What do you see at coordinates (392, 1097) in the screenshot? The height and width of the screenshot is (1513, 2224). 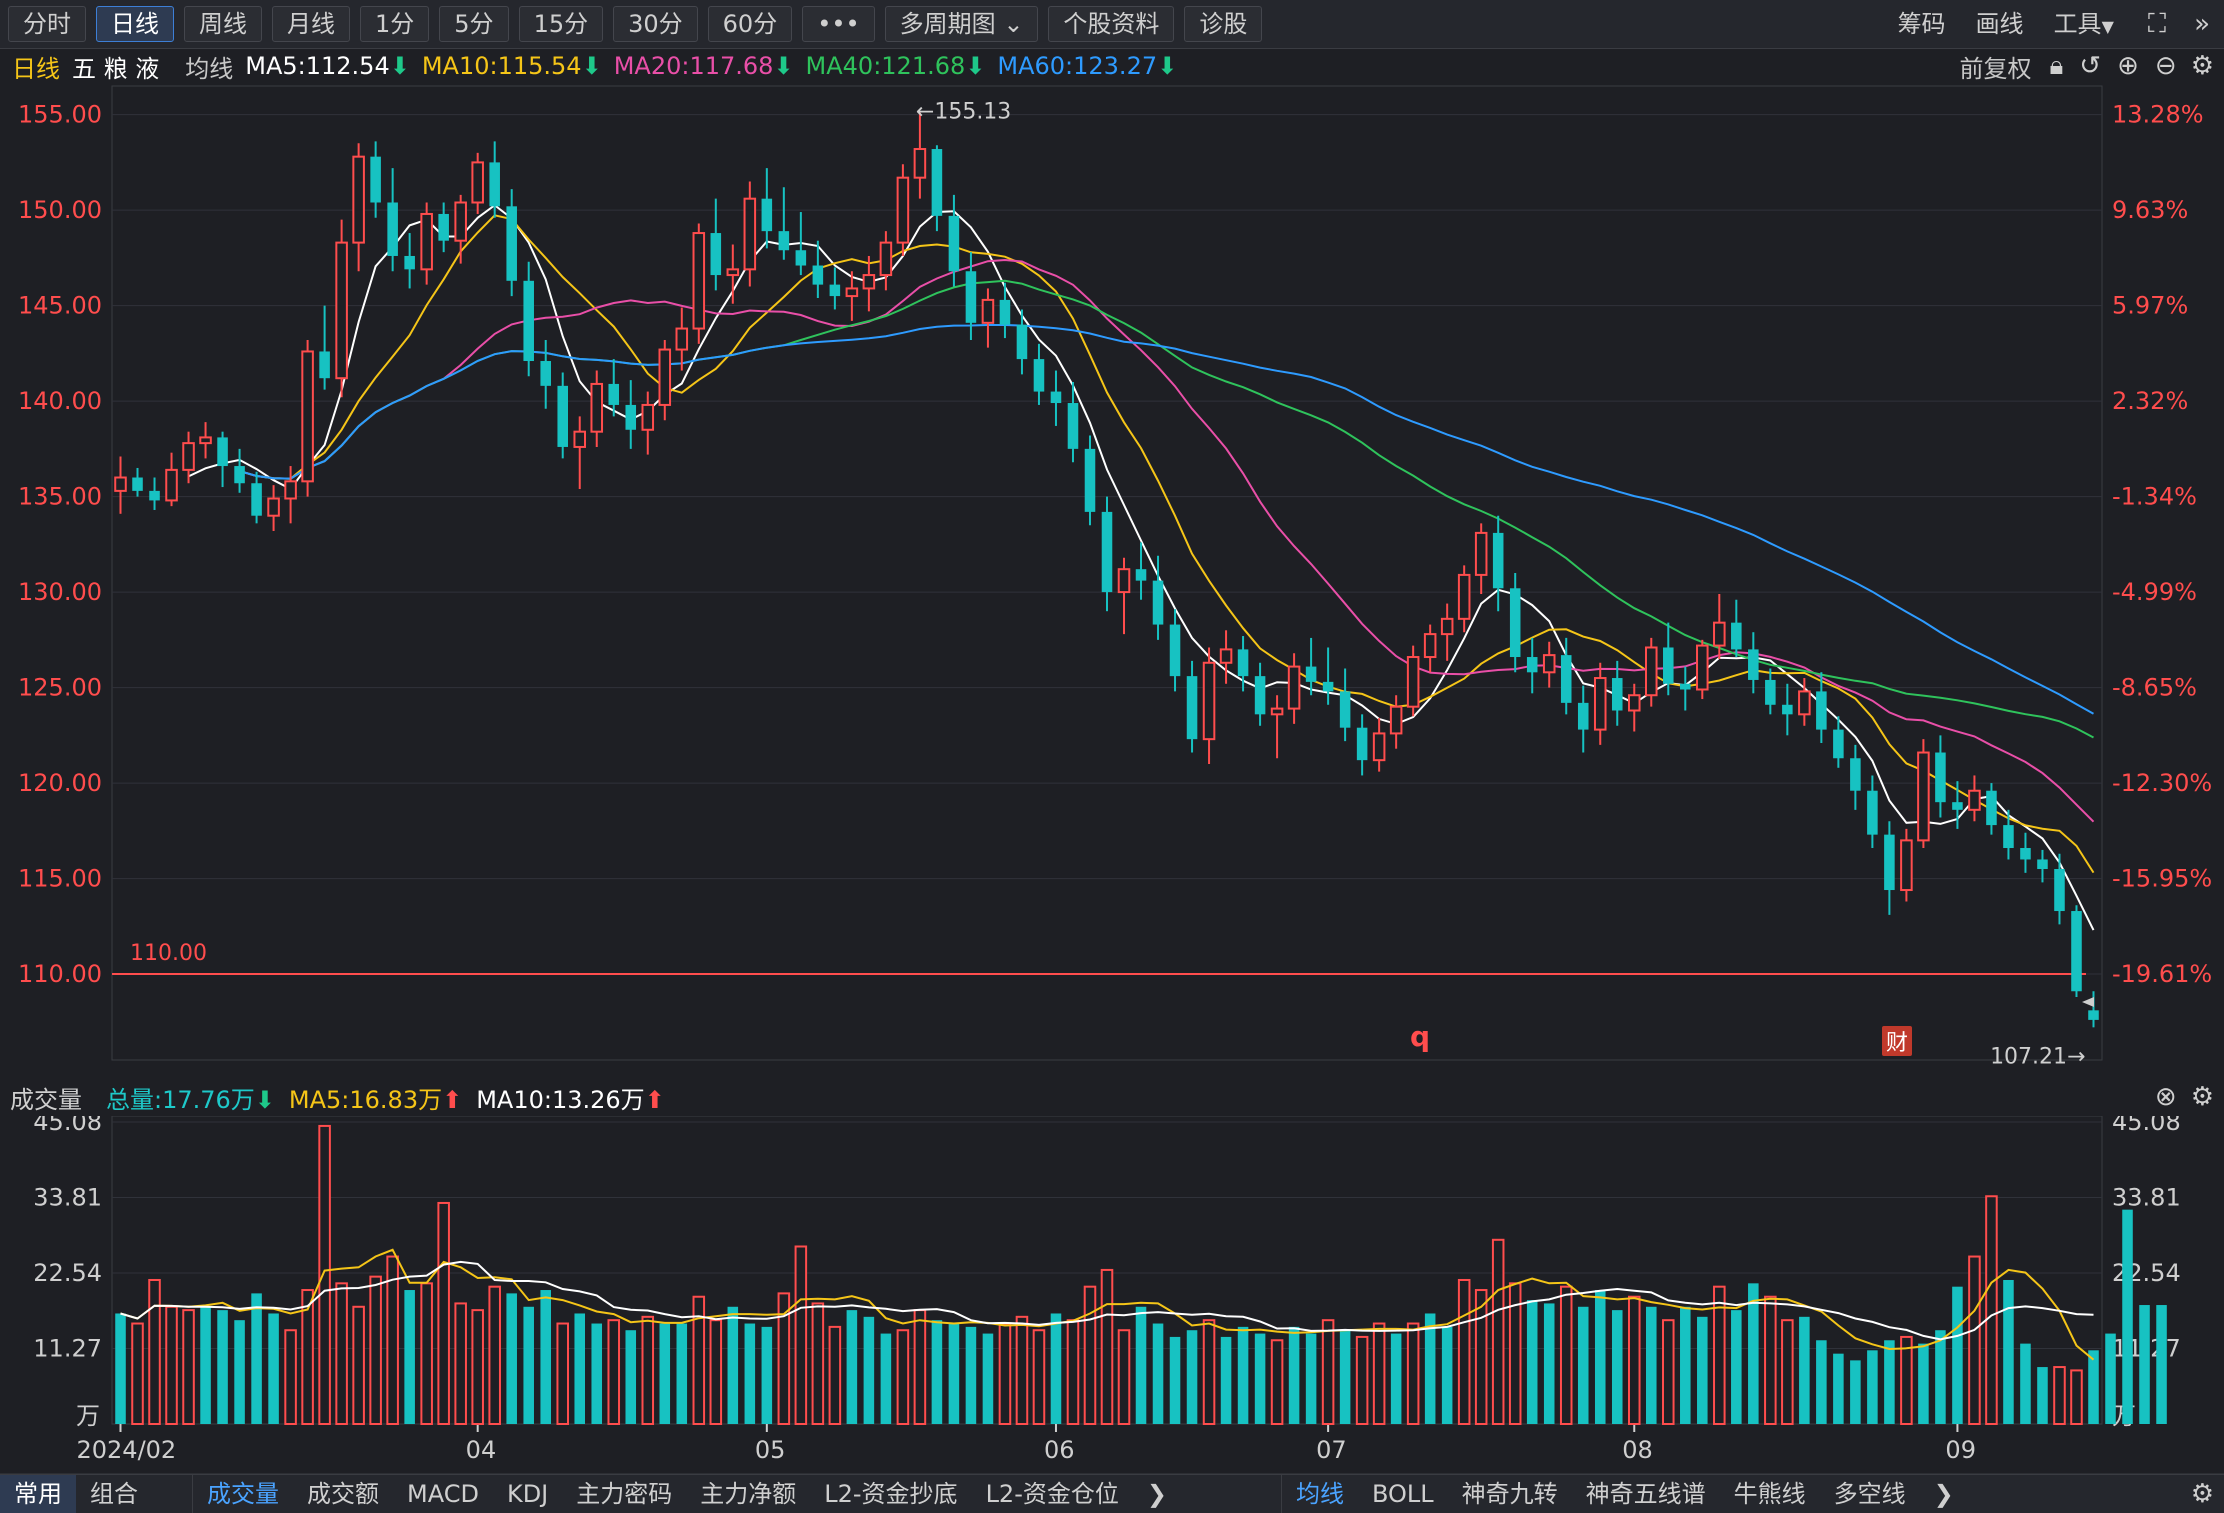 I see `volume-values: 总量:17.76万⬇ MA5:16.83万⬆ MA10:13.26万⬆` at bounding box center [392, 1097].